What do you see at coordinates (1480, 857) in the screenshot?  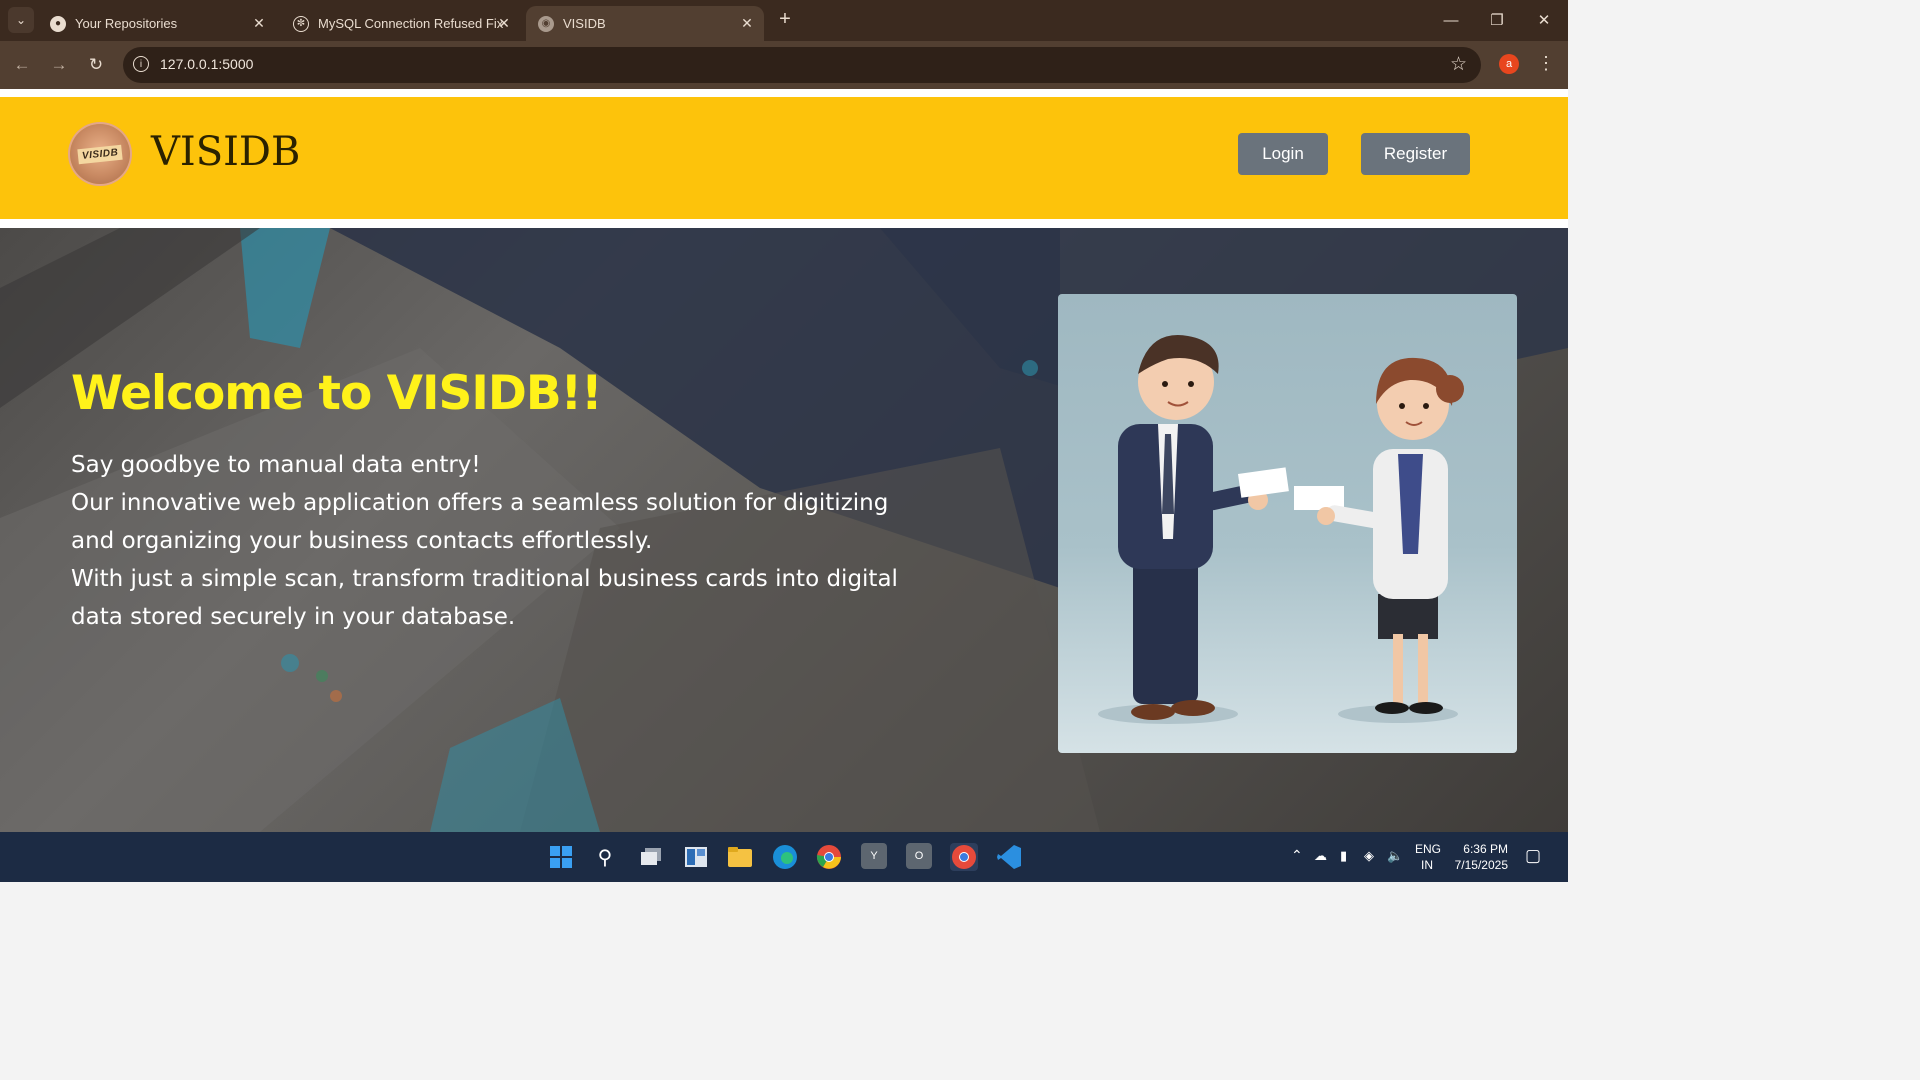 I see `clock: 6:36 PM 7/15/2025` at bounding box center [1480, 857].